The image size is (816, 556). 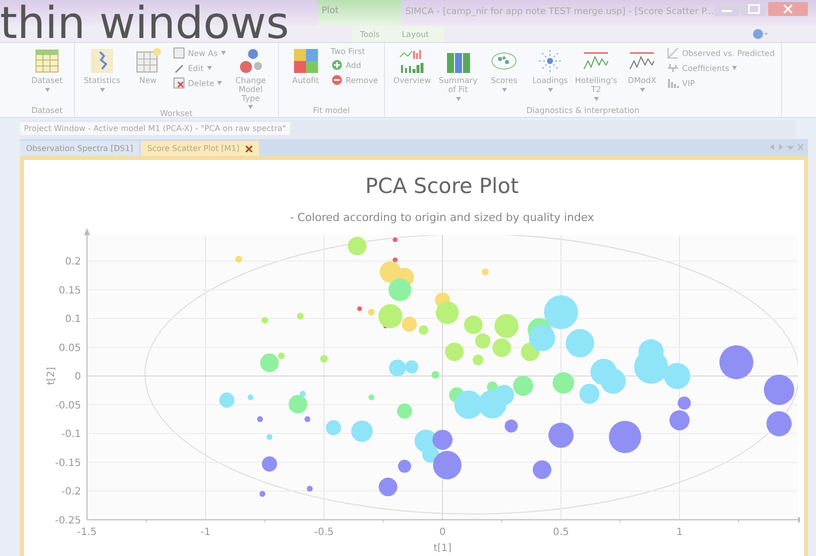 What do you see at coordinates (199, 68) in the screenshot?
I see `ribbon-button: Edit` at bounding box center [199, 68].